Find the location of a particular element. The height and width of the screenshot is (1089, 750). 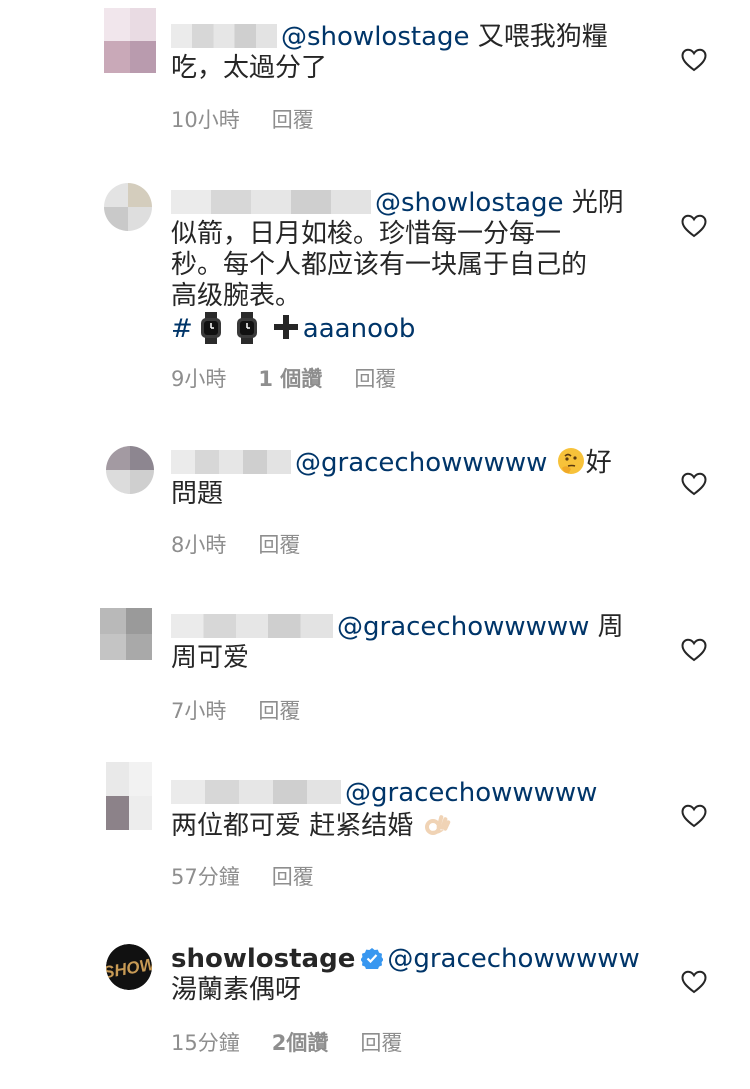

comment-time: 7小時 is located at coordinates (198, 711).